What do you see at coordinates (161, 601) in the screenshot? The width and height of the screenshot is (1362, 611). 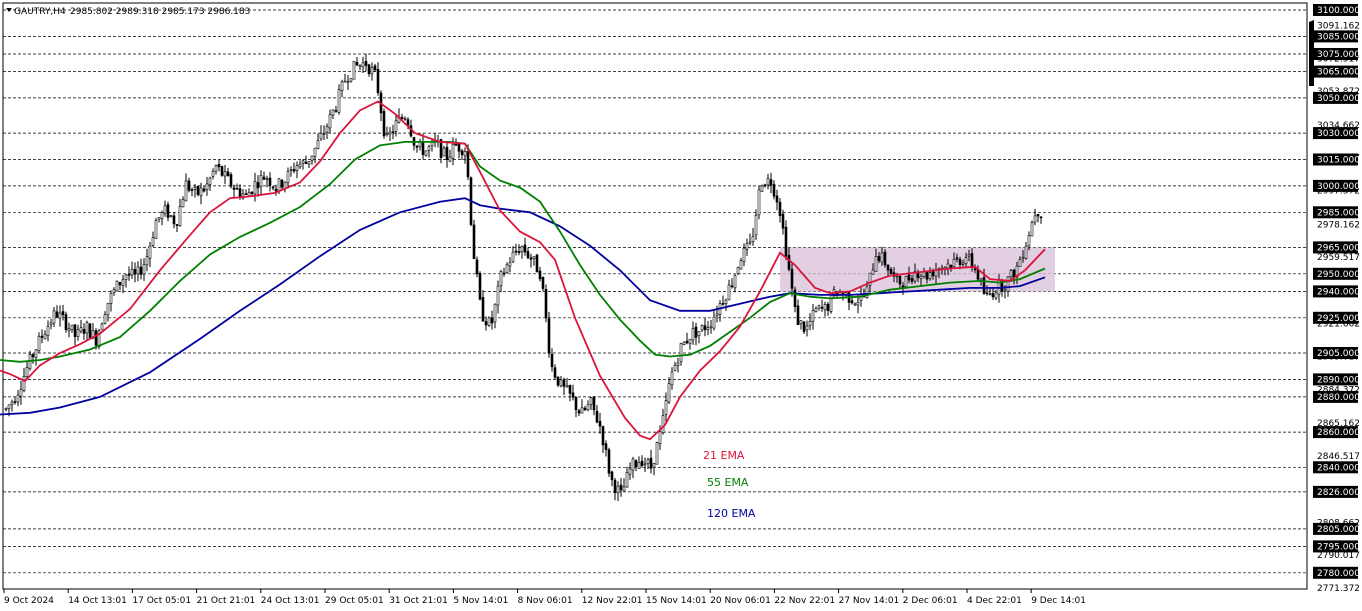 I see `time-tick-label: 17 Oct 05:01` at bounding box center [161, 601].